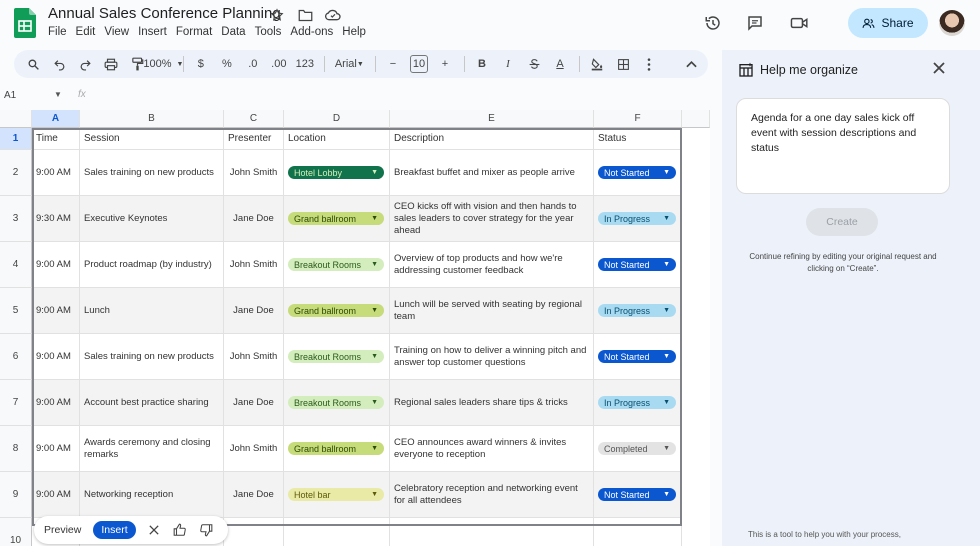  I want to click on cell-session: Product roadmap (by industry), so click(152, 265).